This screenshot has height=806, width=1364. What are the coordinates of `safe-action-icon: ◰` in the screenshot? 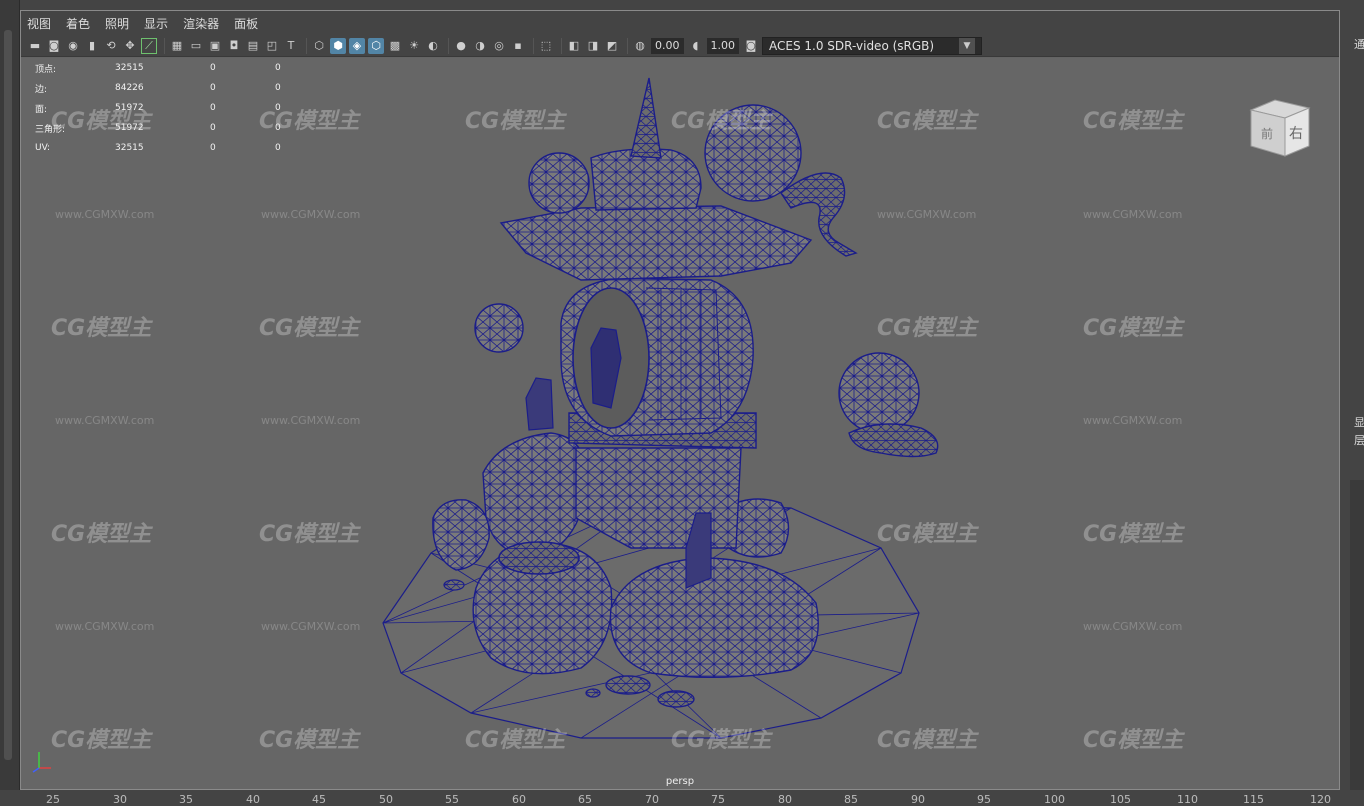 It's located at (272, 46).